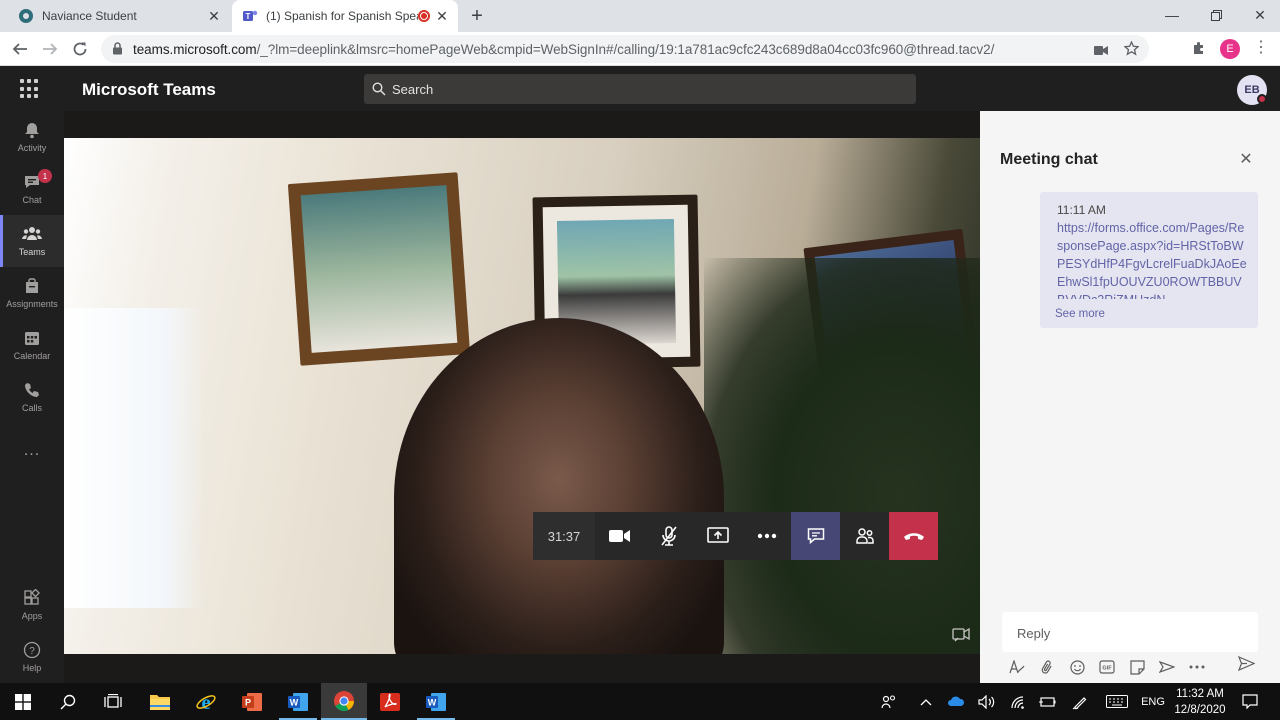  I want to click on task-view-icon, so click(113, 700).